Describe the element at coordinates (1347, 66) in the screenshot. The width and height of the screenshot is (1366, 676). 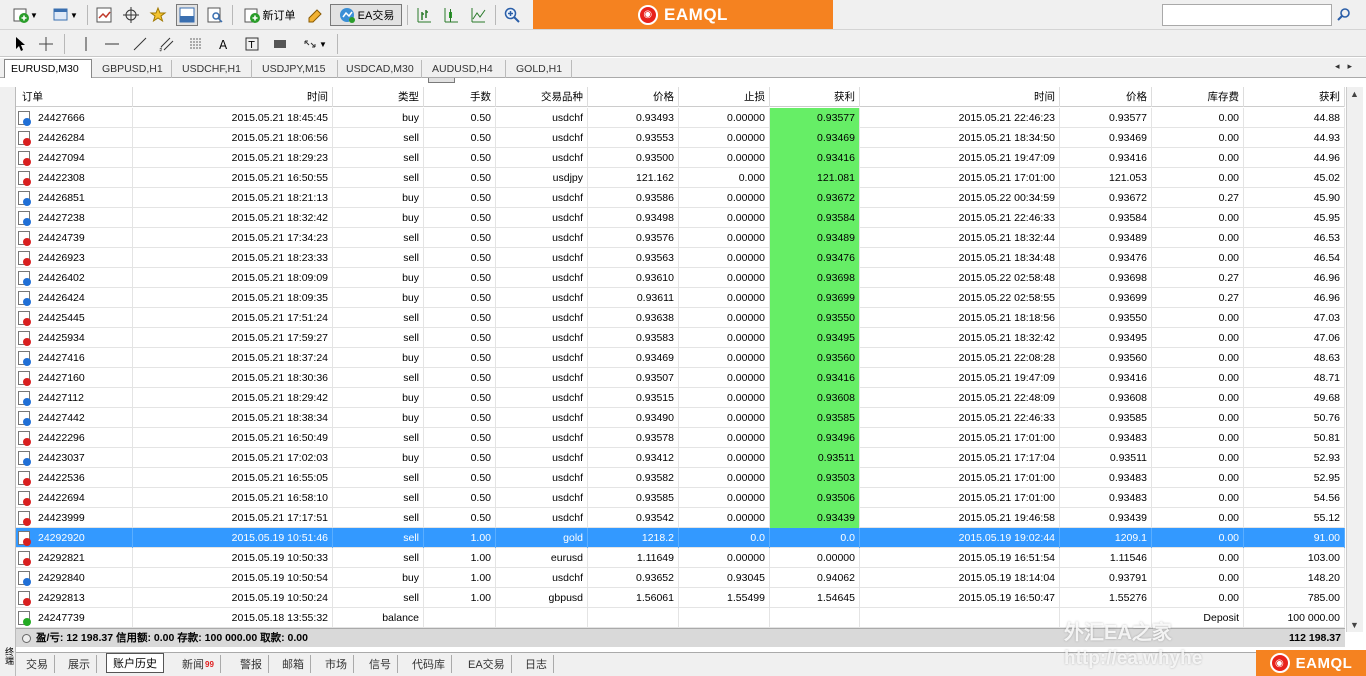
I see `tab-scroll-arrows: ◂▸` at that location.